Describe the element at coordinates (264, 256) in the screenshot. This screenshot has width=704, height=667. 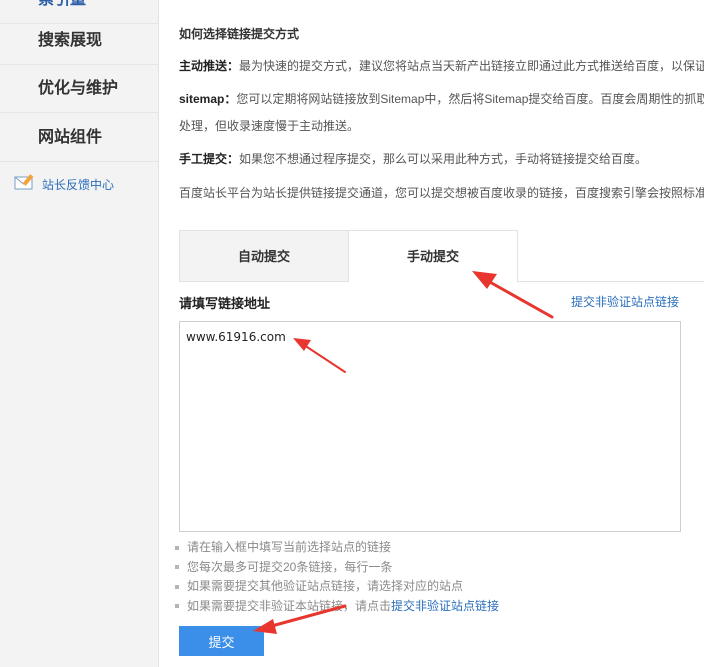
I see `tab-auto-submit: 自动提交` at that location.